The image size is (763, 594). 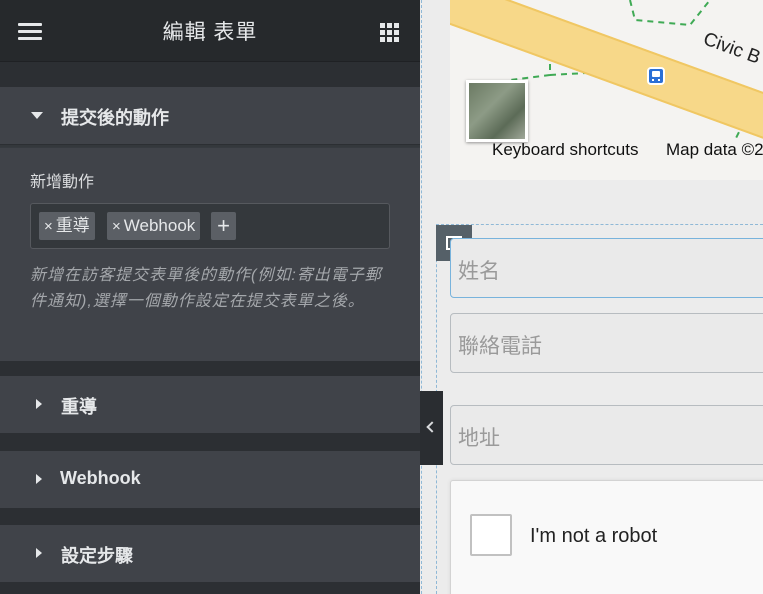 I want to click on section-label: 重導, so click(x=79, y=407).